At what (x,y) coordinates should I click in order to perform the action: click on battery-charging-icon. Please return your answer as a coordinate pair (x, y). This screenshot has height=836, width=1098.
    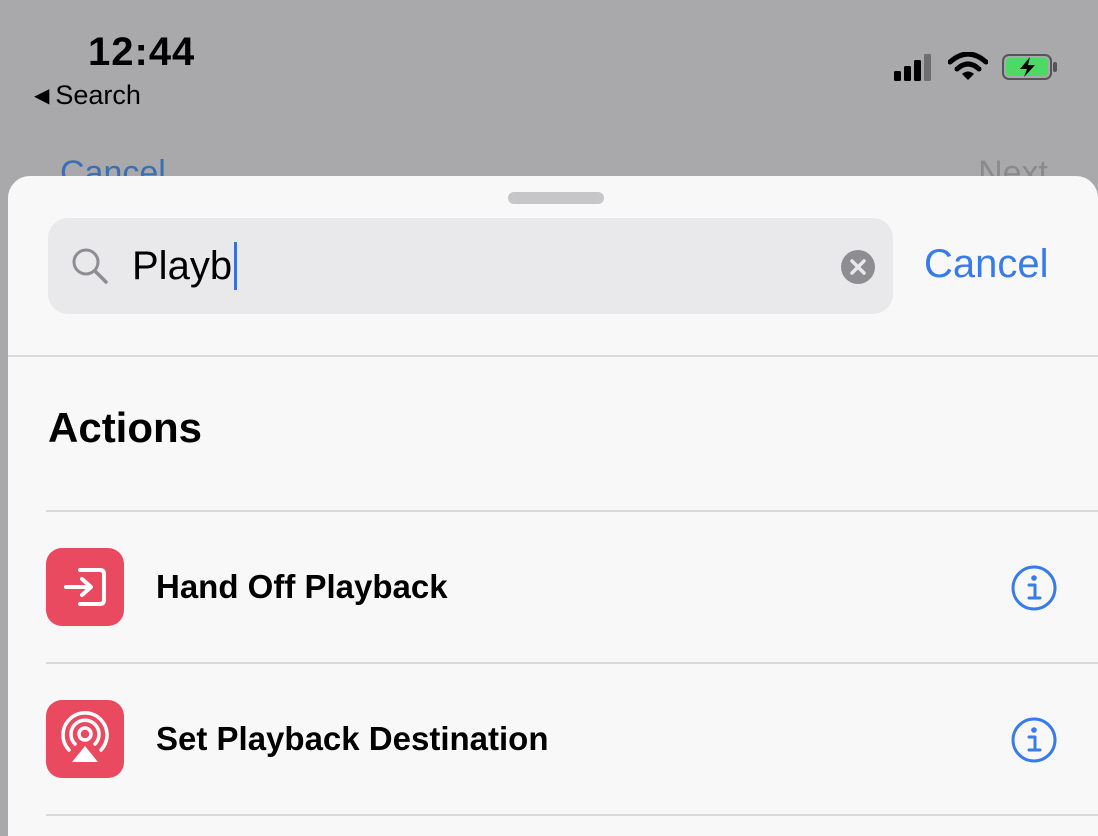
    Looking at the image, I should click on (1029, 67).